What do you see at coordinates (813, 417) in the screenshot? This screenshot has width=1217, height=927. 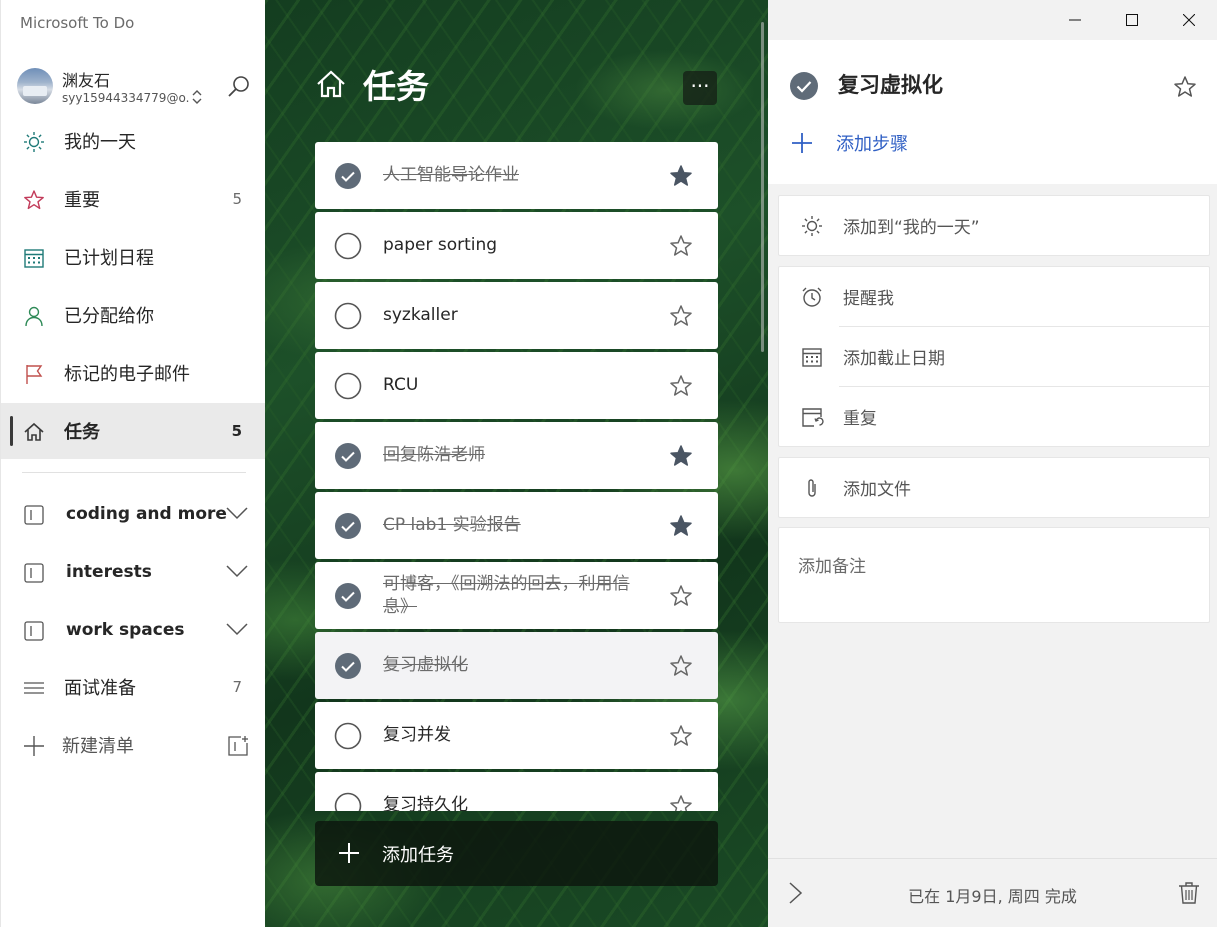 I see `repeat-calendar-icon` at bounding box center [813, 417].